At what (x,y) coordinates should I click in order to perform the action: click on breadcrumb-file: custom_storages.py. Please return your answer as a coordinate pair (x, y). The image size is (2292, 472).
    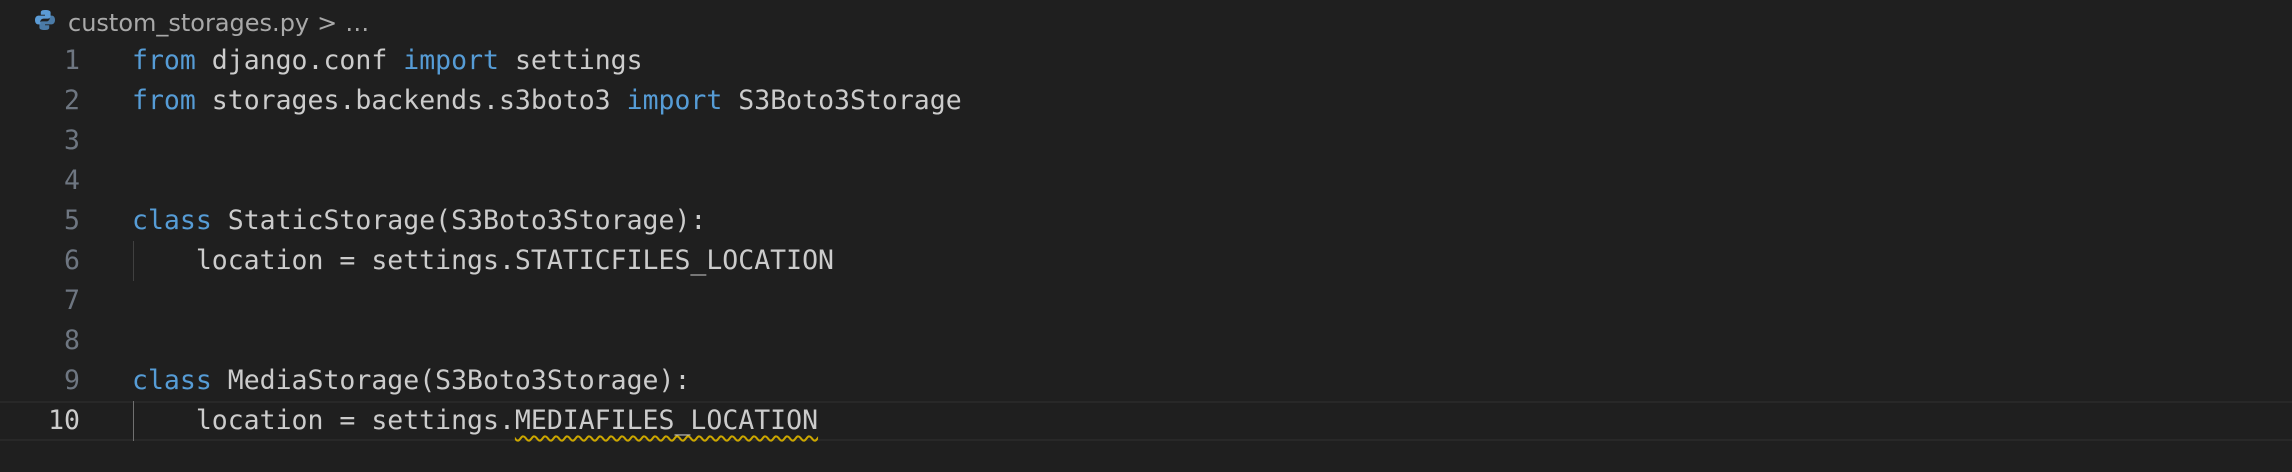
    Looking at the image, I should click on (188, 23).